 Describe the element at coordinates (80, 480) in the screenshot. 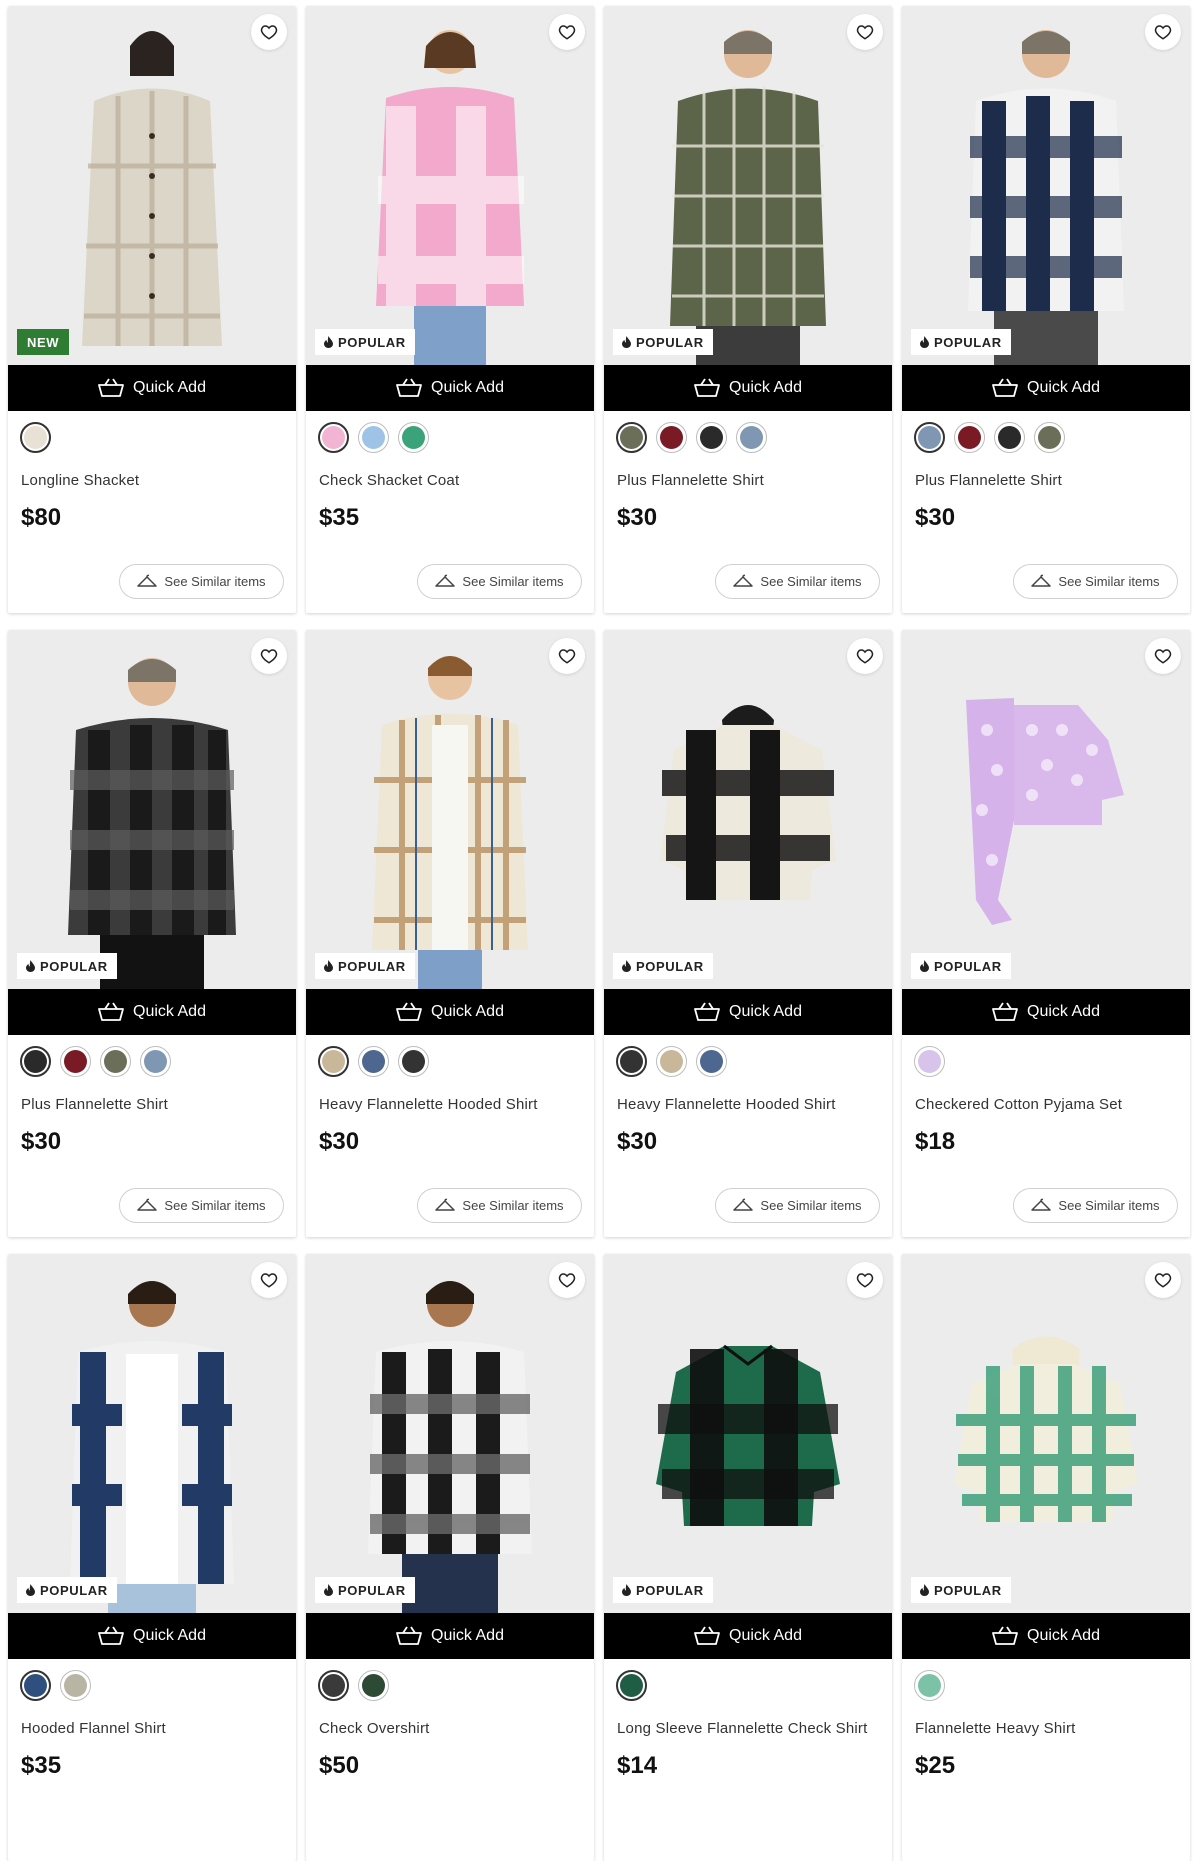

I see `product-name: Longline Shacket` at that location.